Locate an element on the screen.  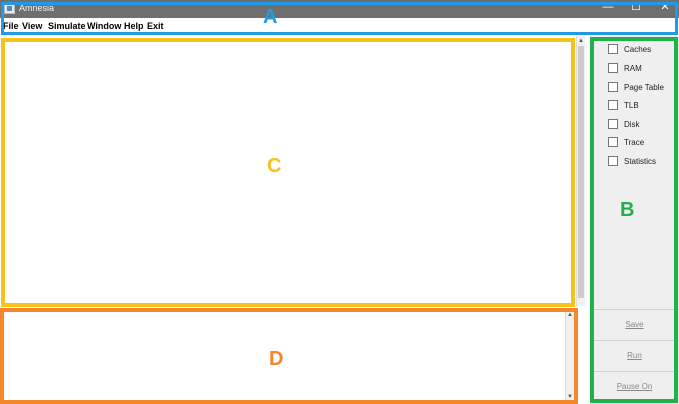
region-d-label: D is located at coordinates (276, 359).